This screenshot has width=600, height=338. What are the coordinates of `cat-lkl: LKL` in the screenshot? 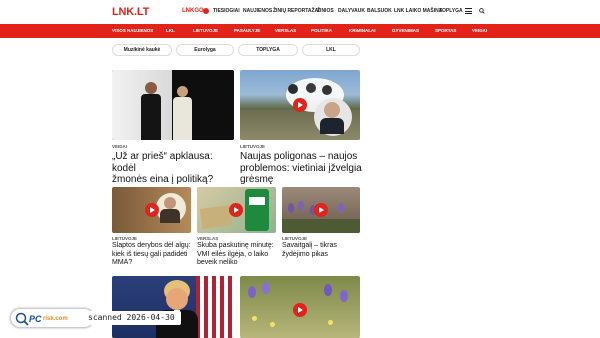 It's located at (170, 30).